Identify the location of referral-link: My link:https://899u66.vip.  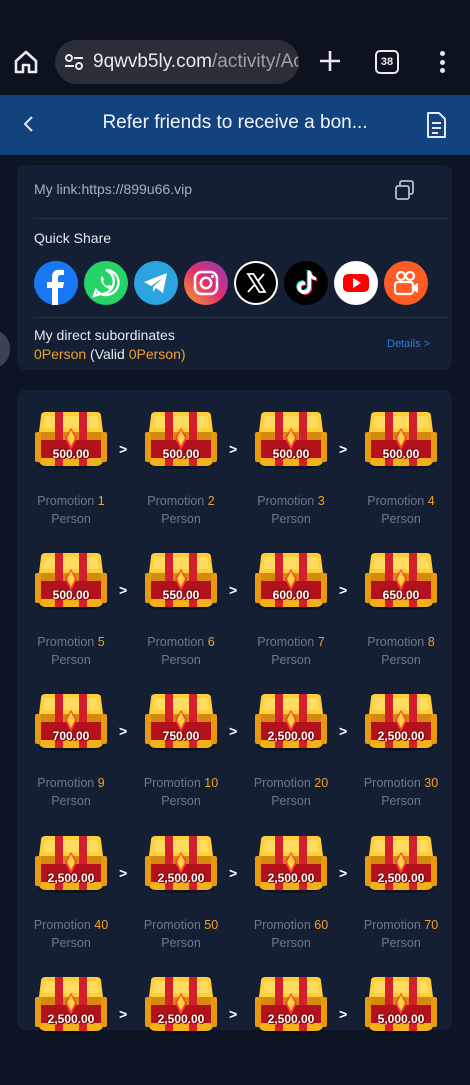
(113, 189).